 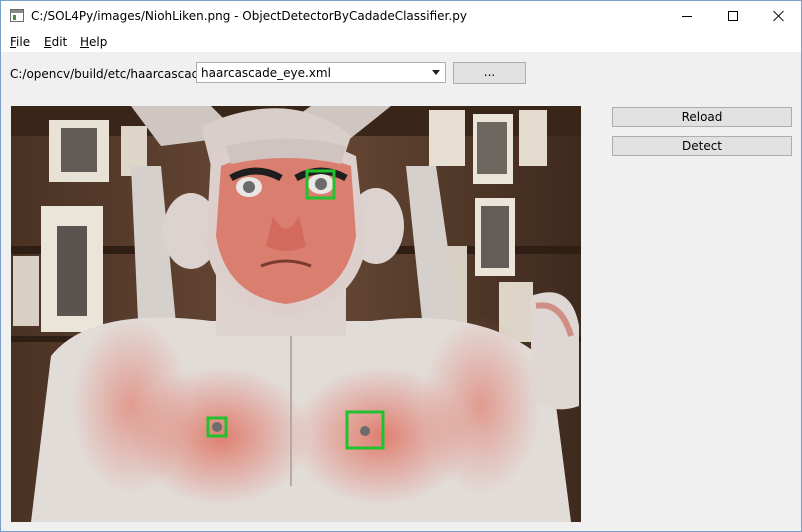 I want to click on minimize-button, so click(x=687, y=16).